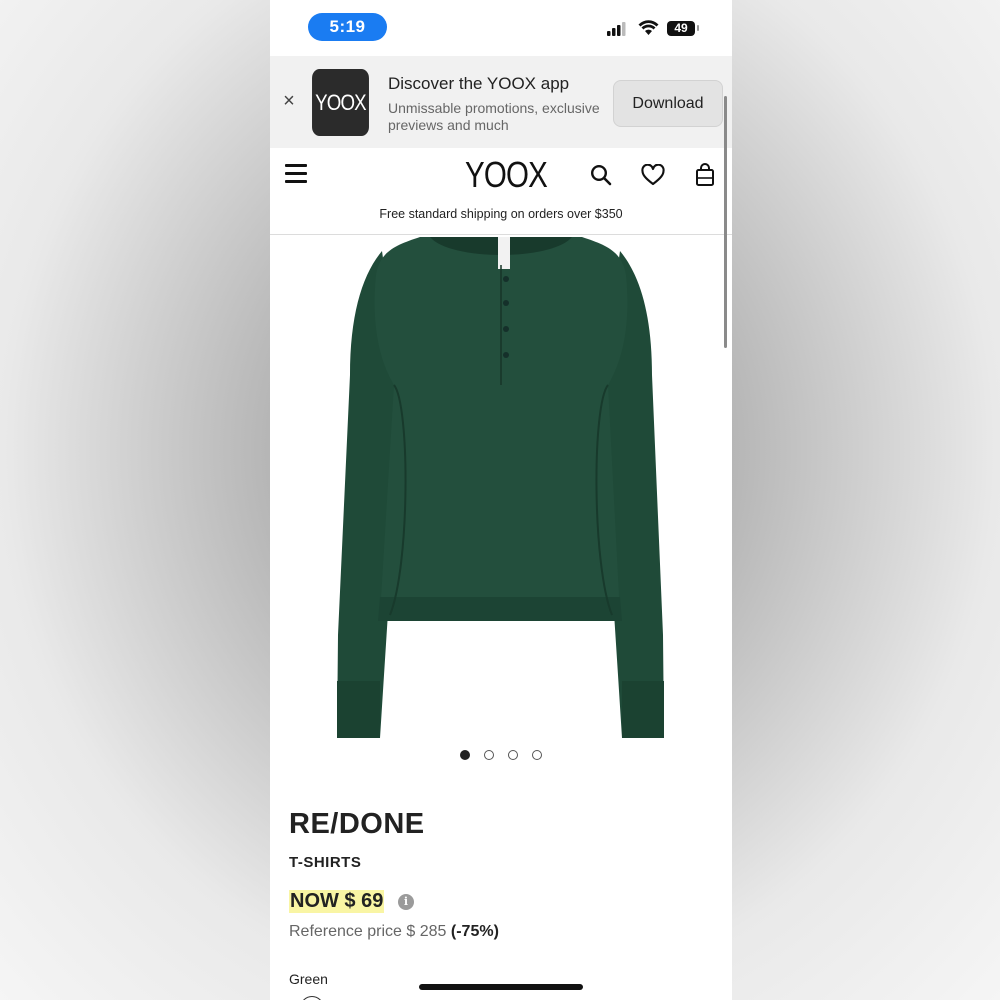  I want to click on product-category: T-SHIRTS, so click(325, 862).